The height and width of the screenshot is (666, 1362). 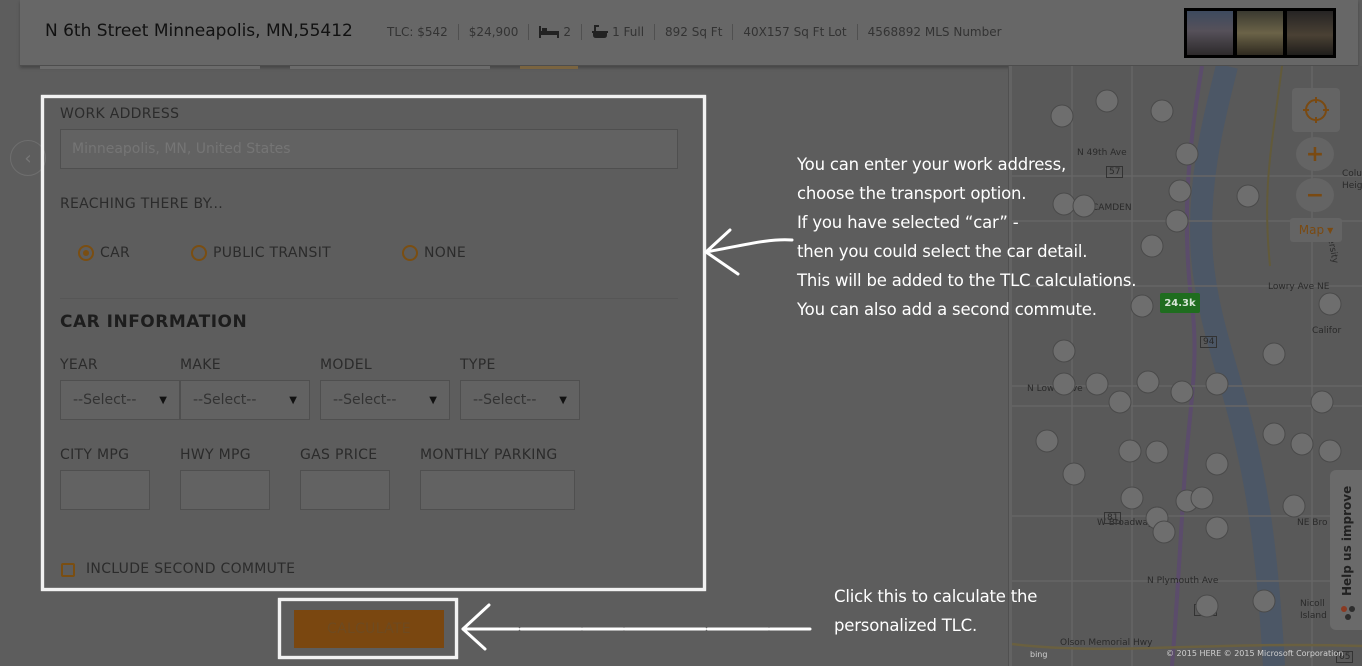 I want to click on annotation-line: You can also add a second commute., so click(x=947, y=309).